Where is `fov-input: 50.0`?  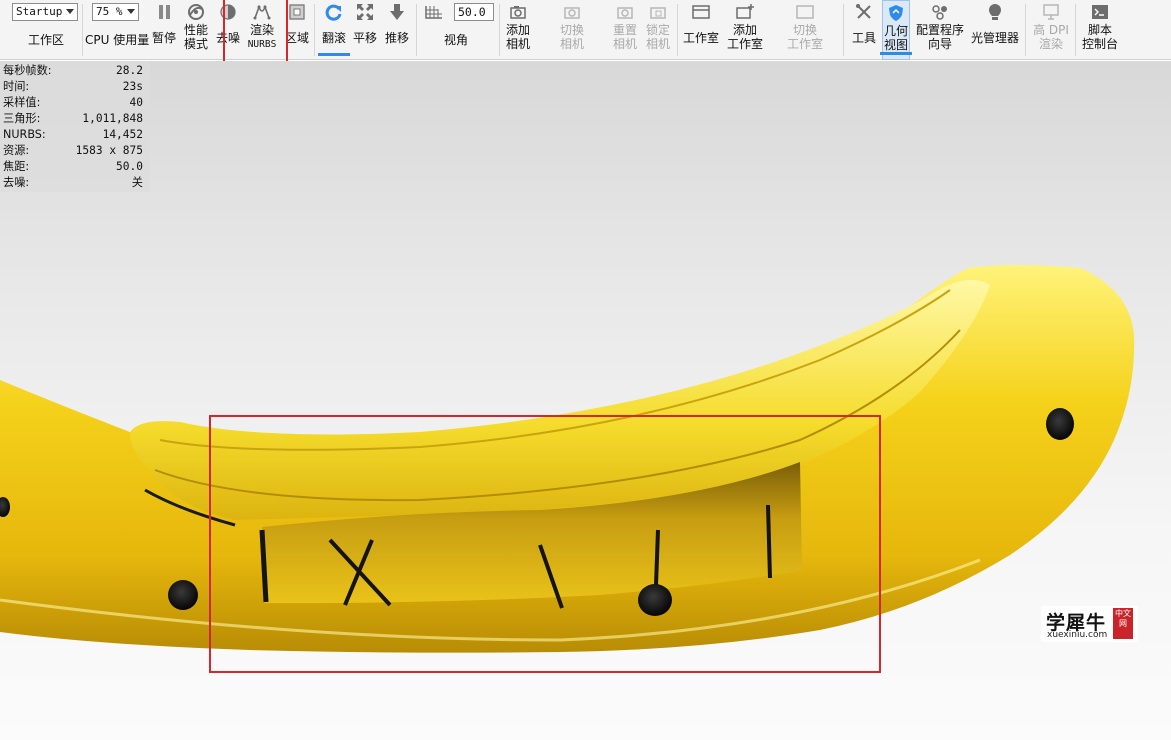 fov-input: 50.0 is located at coordinates (474, 12).